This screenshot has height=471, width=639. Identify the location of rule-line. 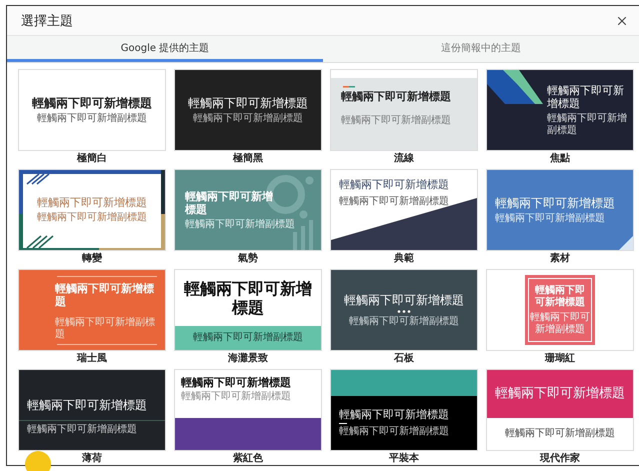
(343, 423).